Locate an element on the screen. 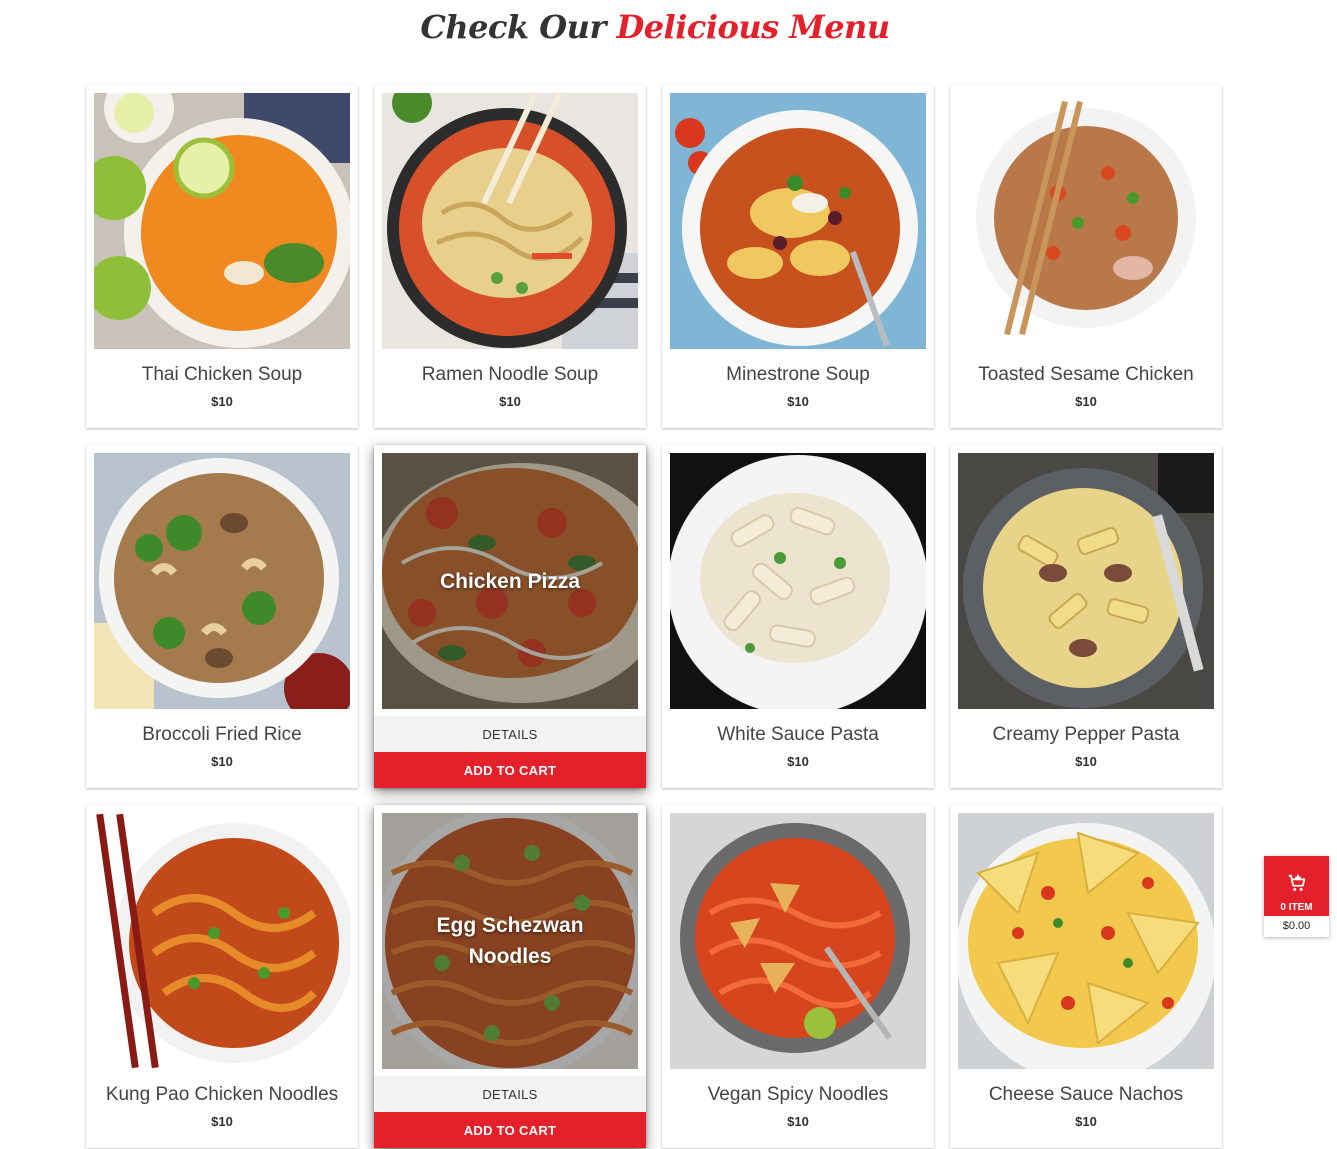 Image resolution: width=1337 pixels, height=1149 pixels. floating-cart: 0 ITEM $0.00 is located at coordinates (1296, 896).